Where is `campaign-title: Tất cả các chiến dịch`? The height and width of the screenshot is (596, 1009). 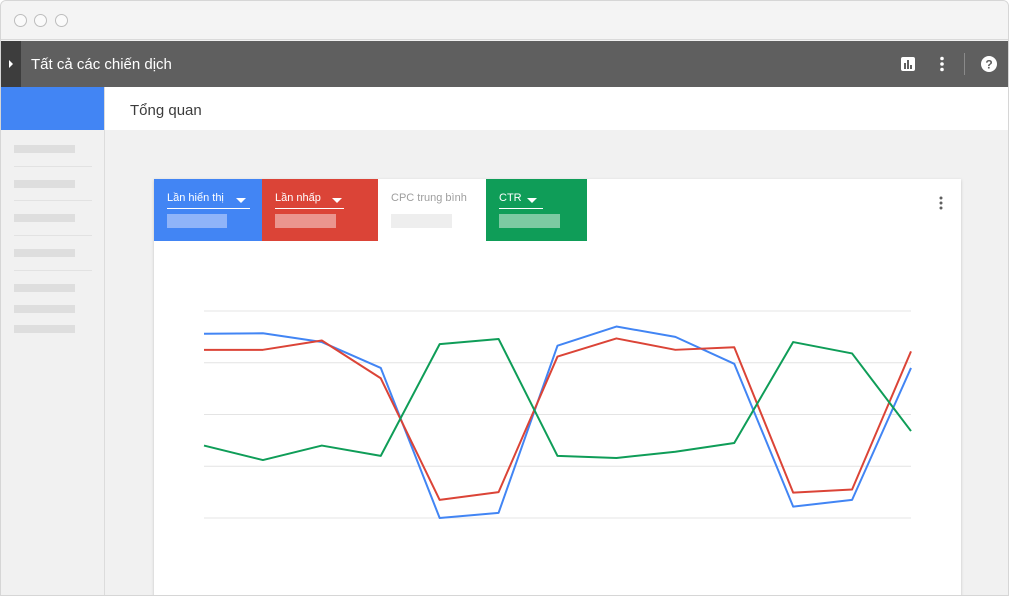 campaign-title: Tất cả các chiến dịch is located at coordinates (101, 64).